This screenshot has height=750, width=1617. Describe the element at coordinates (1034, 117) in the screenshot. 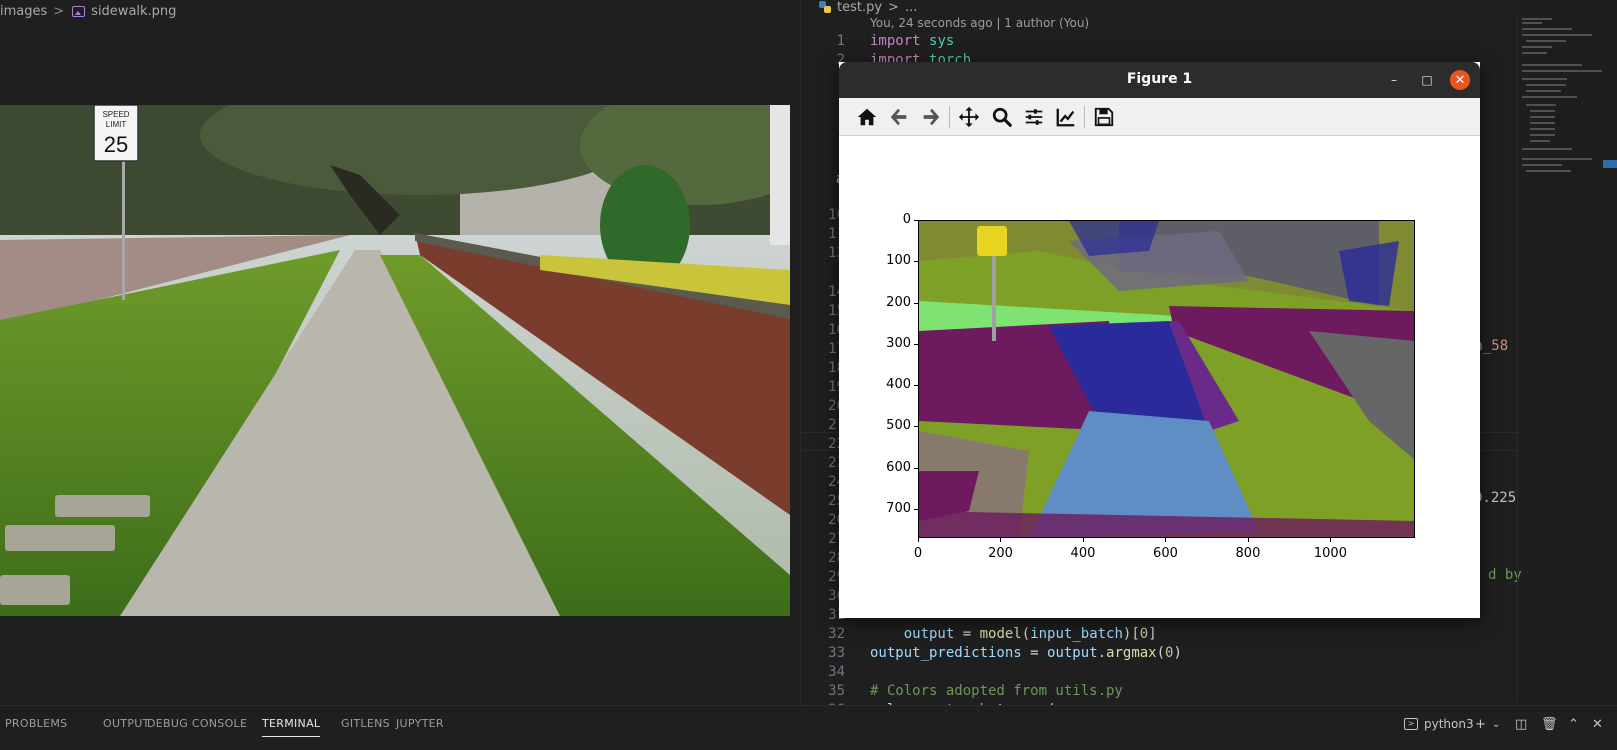

I see `configure-subplots-icon` at that location.